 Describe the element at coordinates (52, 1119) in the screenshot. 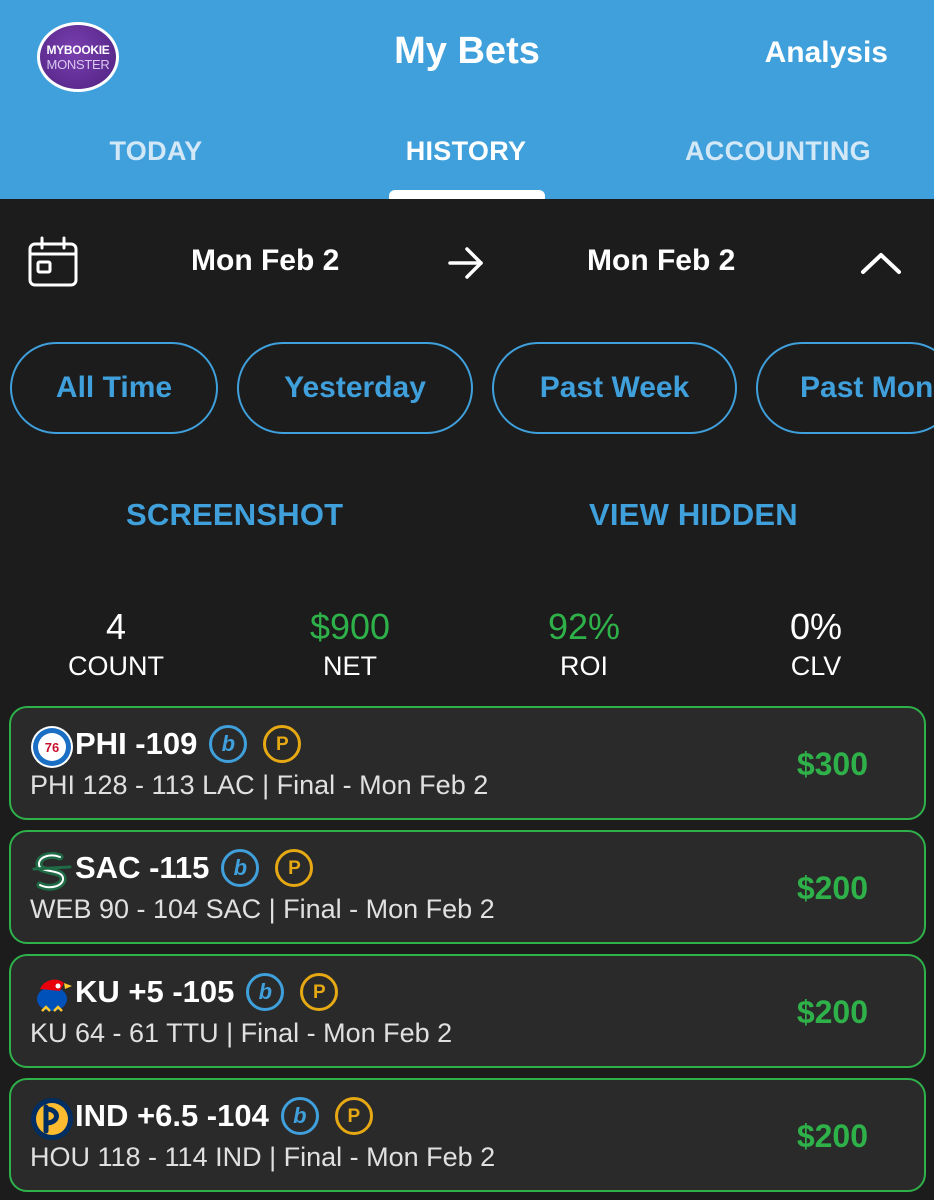

I see `pacers-icon` at that location.